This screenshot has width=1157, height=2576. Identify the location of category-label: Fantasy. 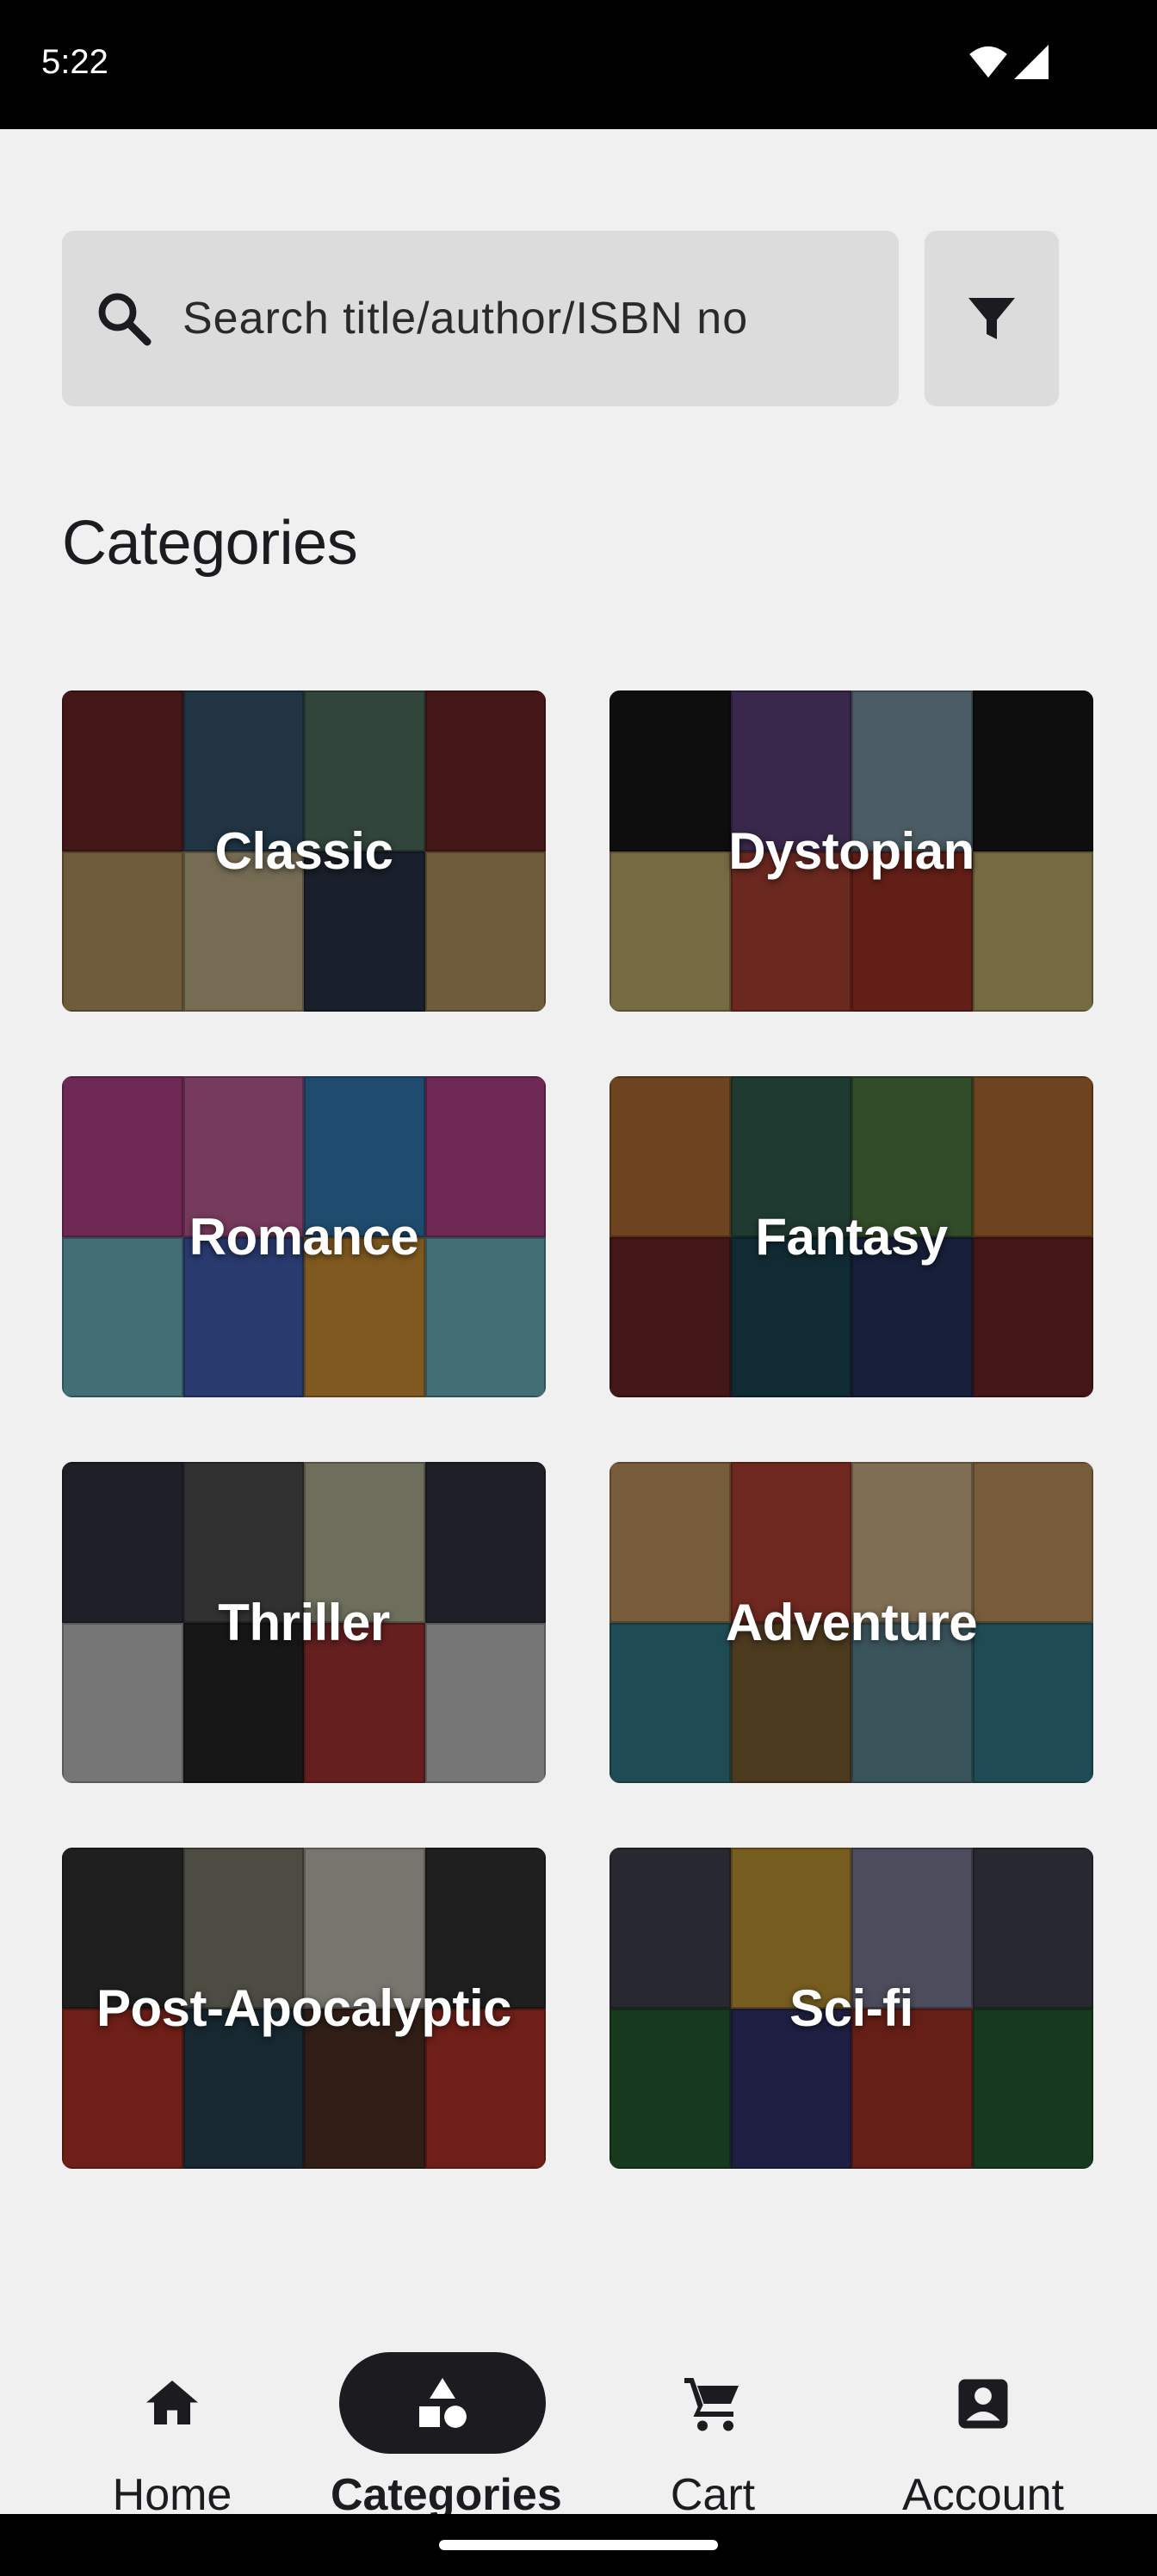
(851, 1237).